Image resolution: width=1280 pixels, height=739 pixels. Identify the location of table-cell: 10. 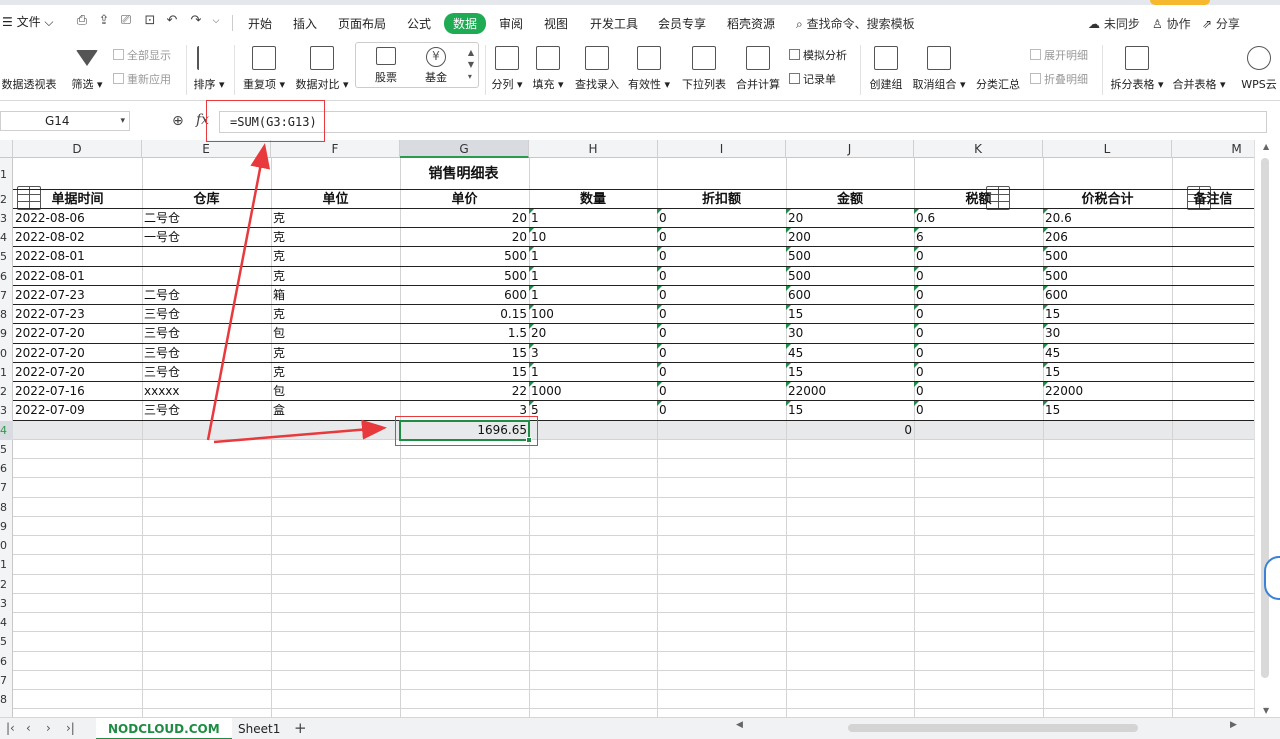
(593, 237).